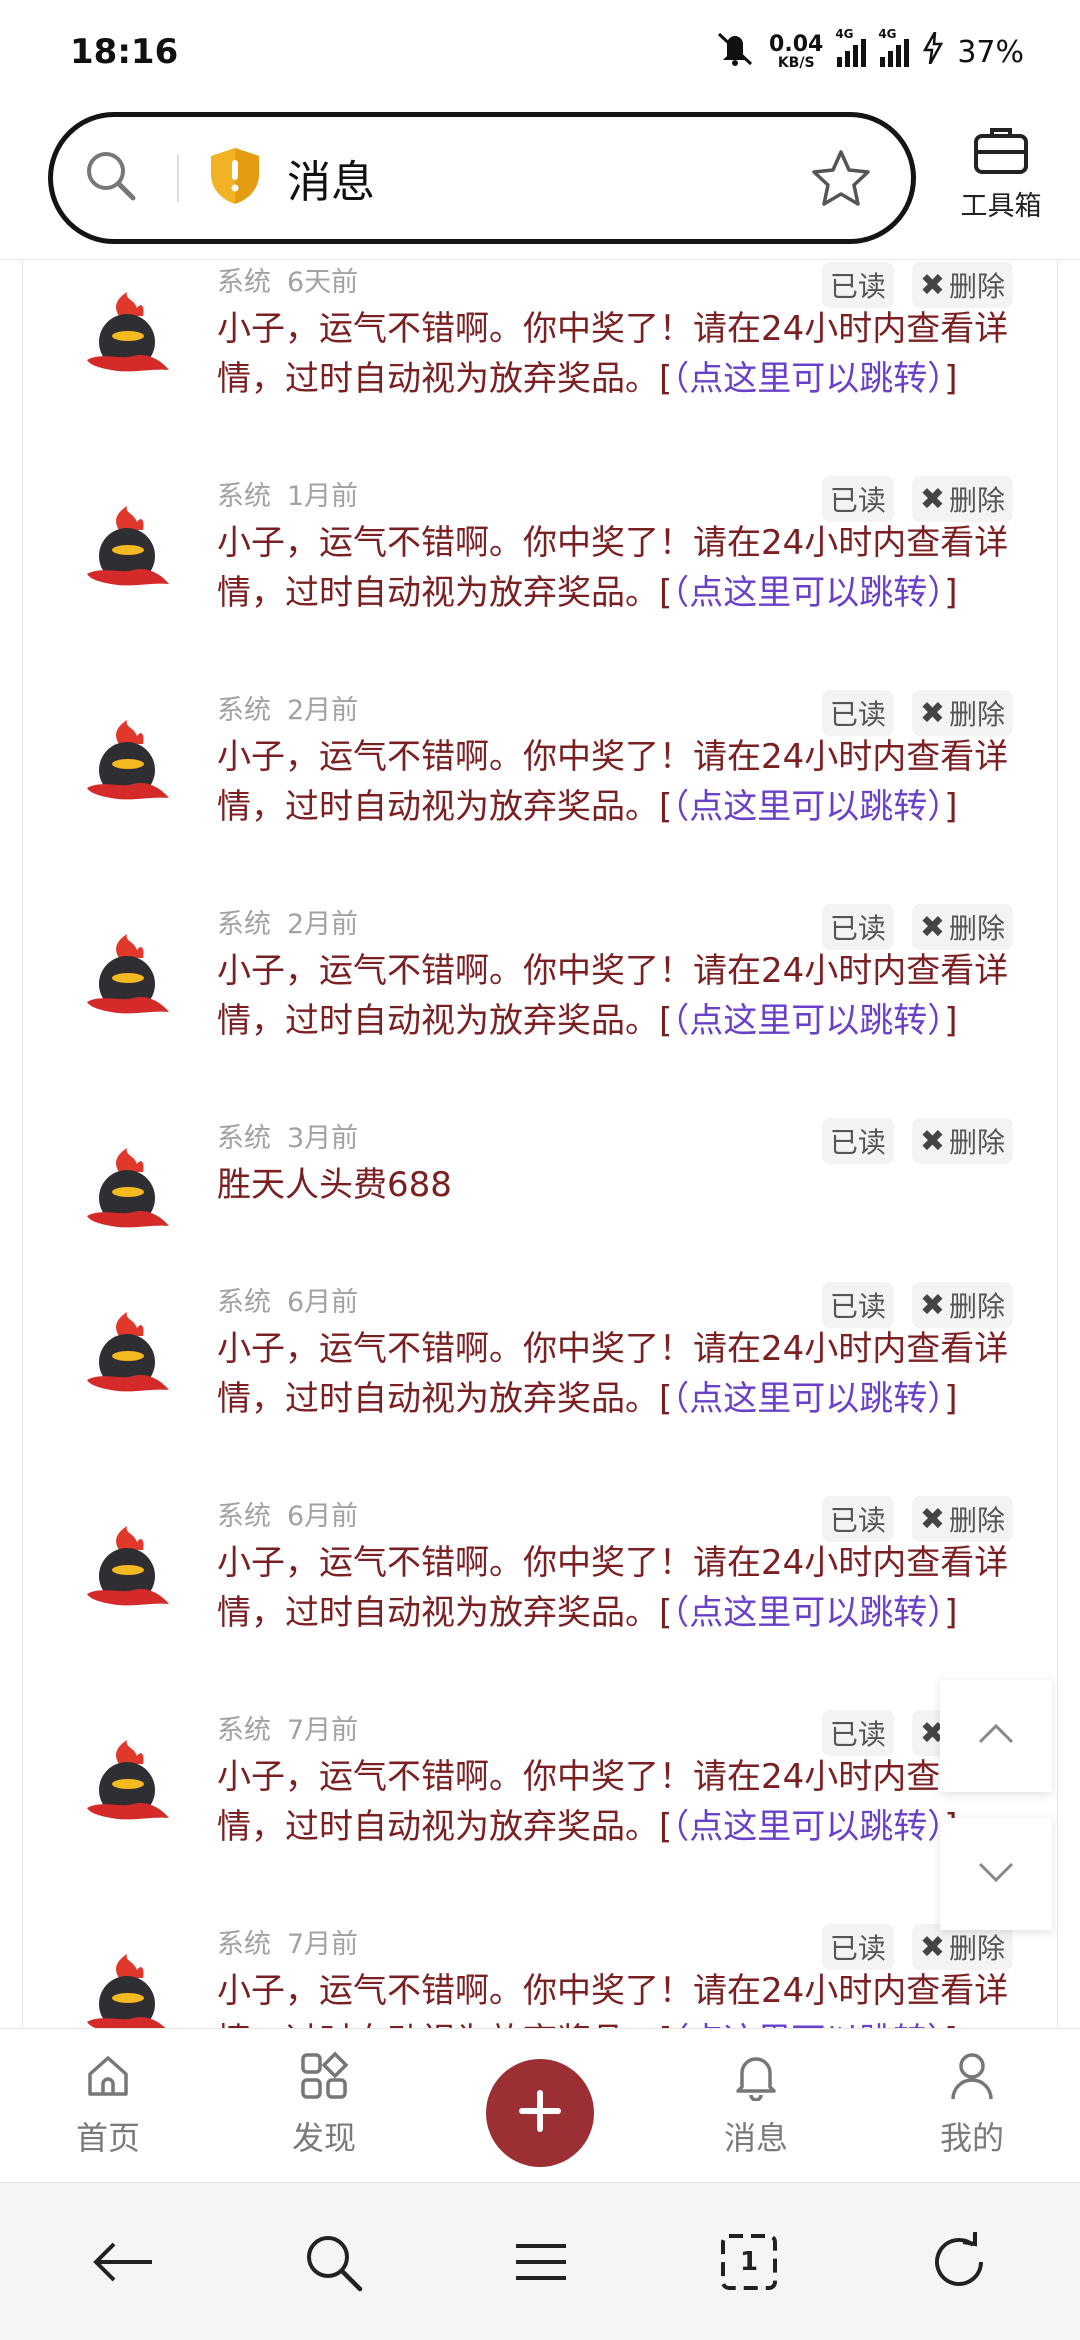 The image size is (1080, 2340). What do you see at coordinates (1001, 173) in the screenshot?
I see `toolbox-button: 工具箱` at bounding box center [1001, 173].